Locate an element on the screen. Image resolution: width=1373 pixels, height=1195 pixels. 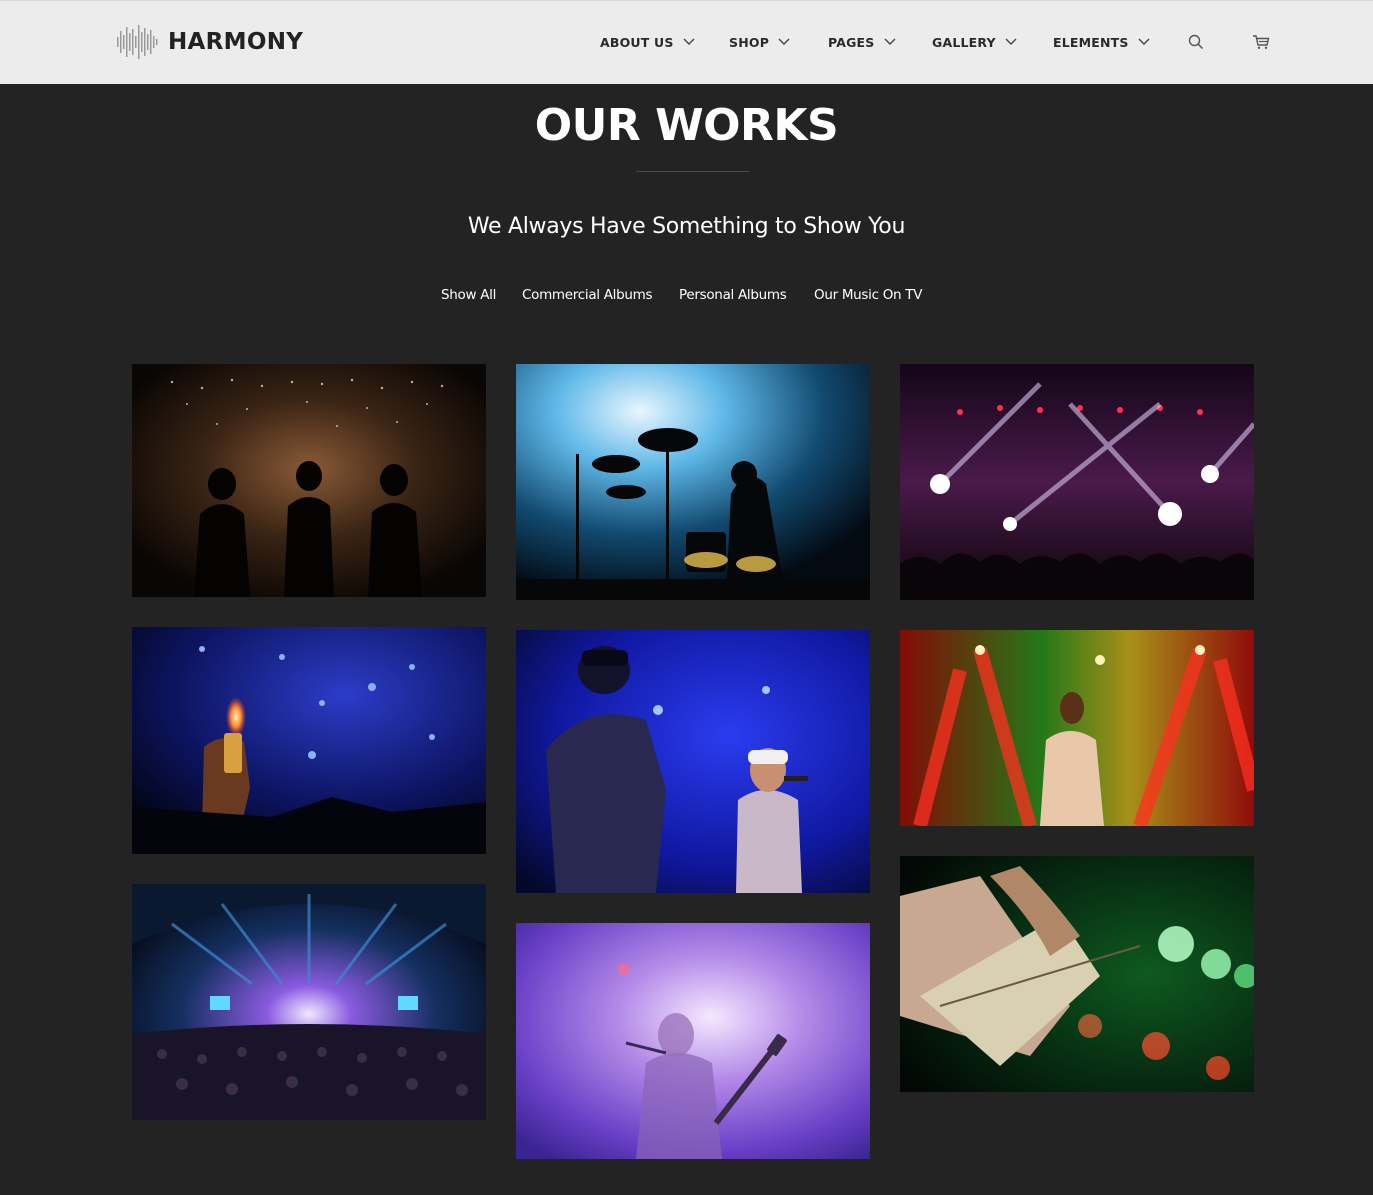
section-title: OUR WORKS is located at coordinates (686, 125).